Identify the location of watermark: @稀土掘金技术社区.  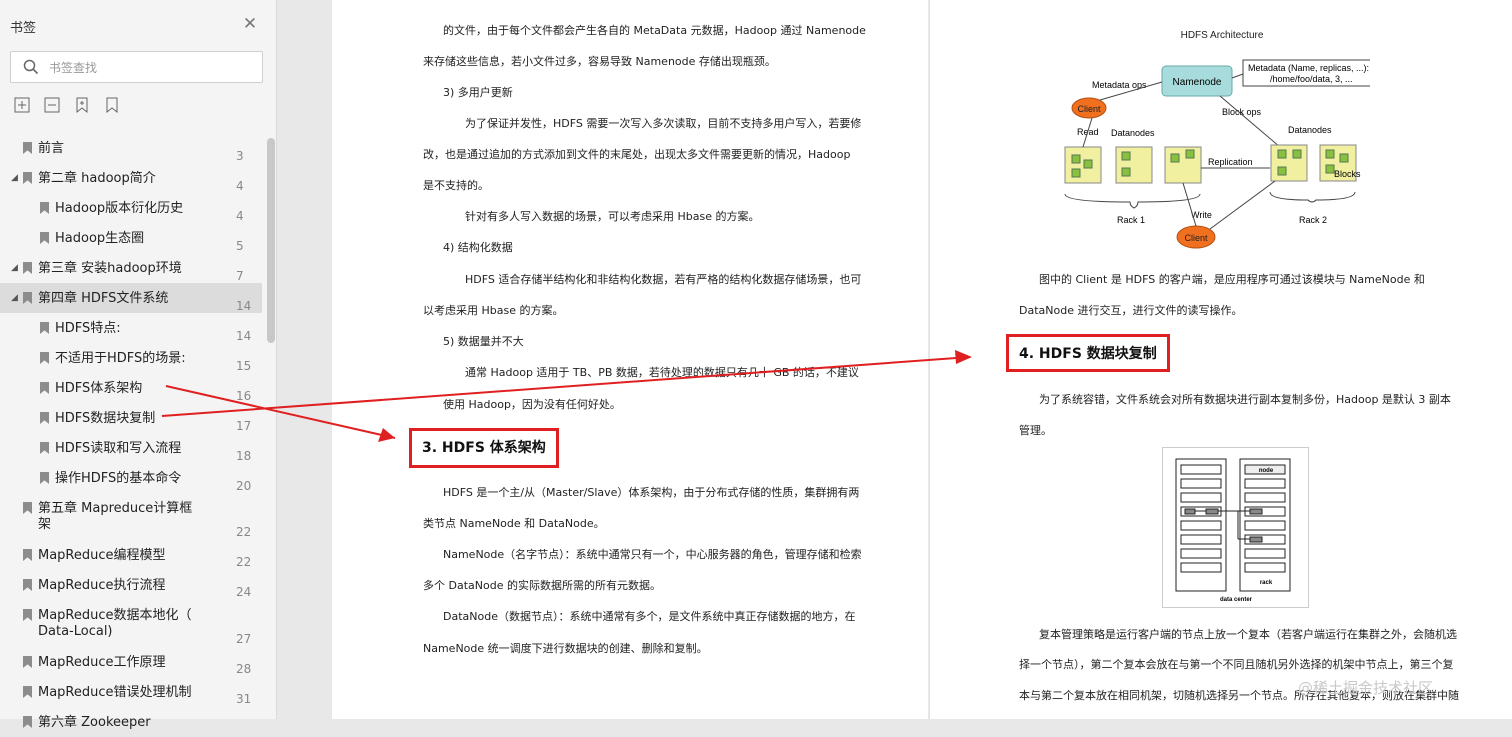
(1366, 688).